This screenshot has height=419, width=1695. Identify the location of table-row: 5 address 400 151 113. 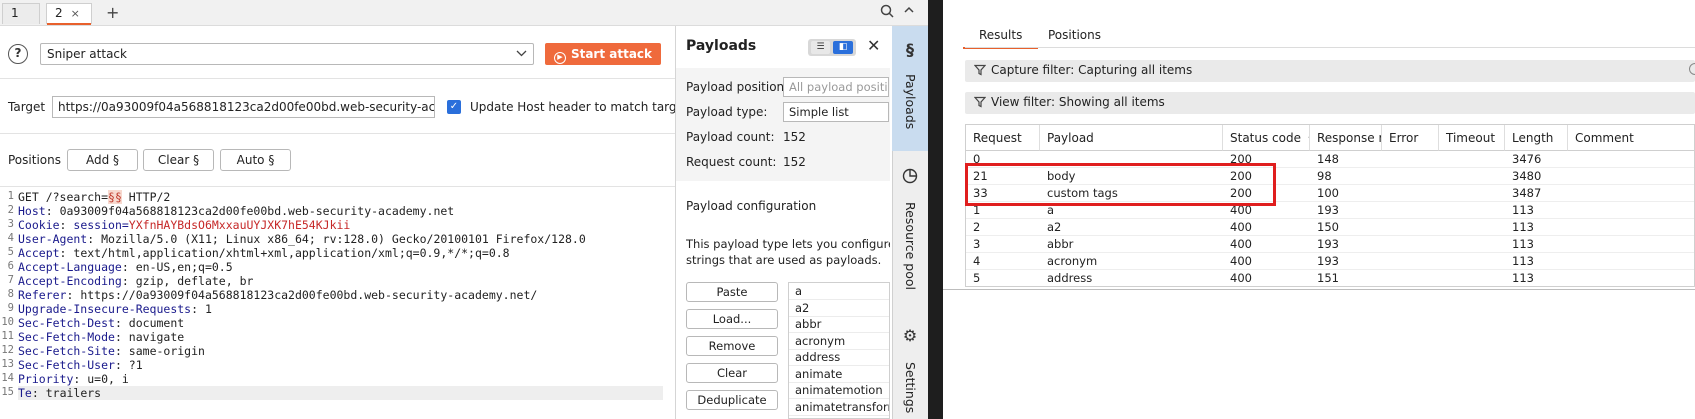
(1330, 278).